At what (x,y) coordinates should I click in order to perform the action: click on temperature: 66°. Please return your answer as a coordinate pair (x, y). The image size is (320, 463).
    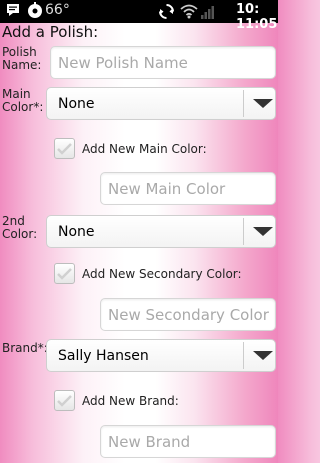
    Looking at the image, I should click on (57, 10).